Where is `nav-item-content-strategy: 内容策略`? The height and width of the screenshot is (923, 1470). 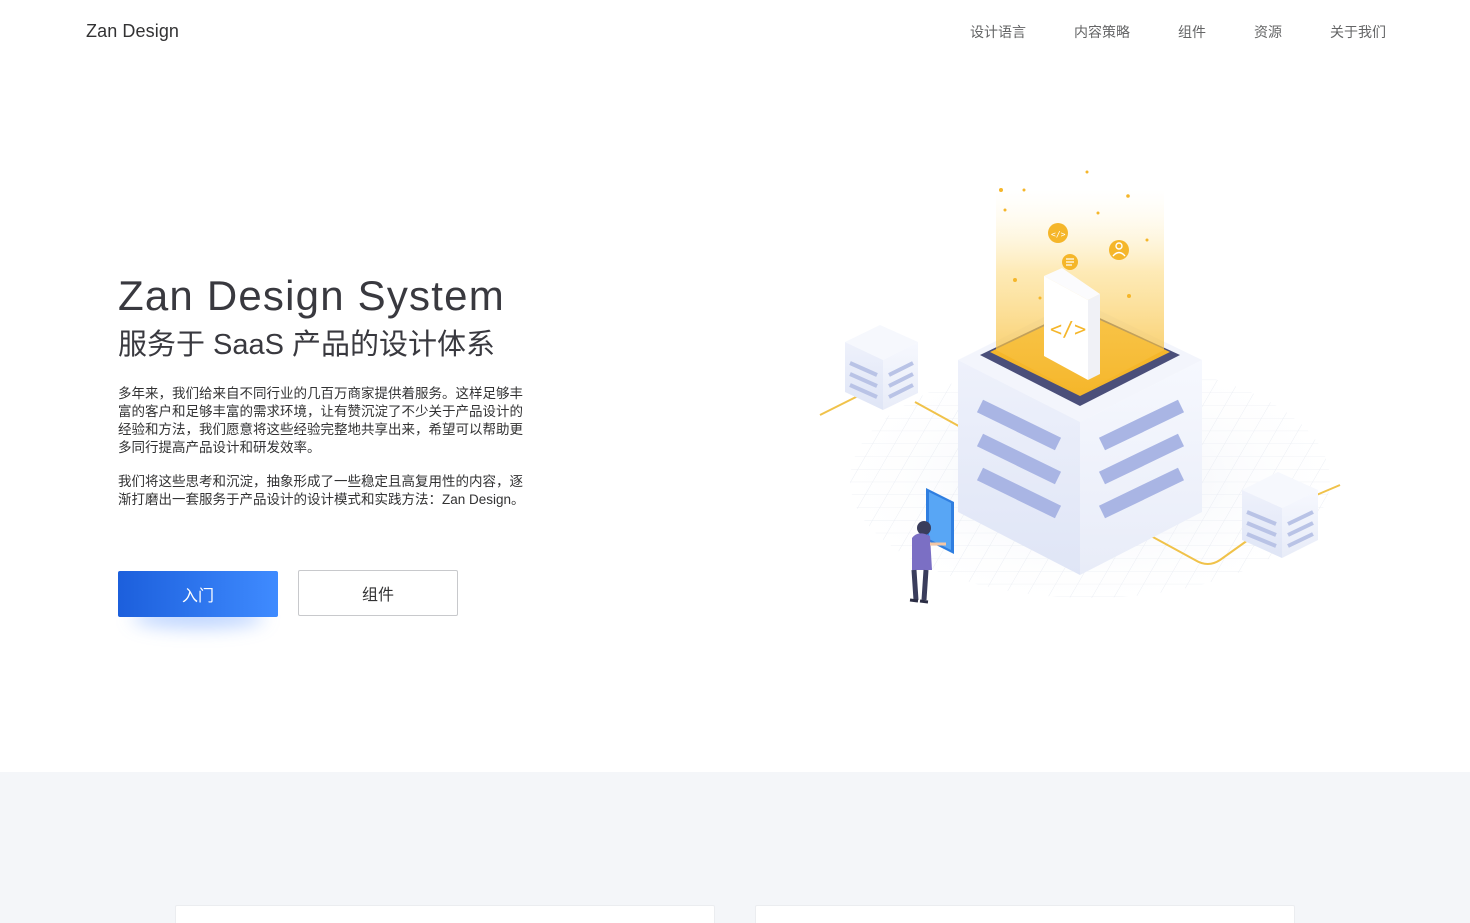 nav-item-content-strategy: 内容策略 is located at coordinates (1102, 32).